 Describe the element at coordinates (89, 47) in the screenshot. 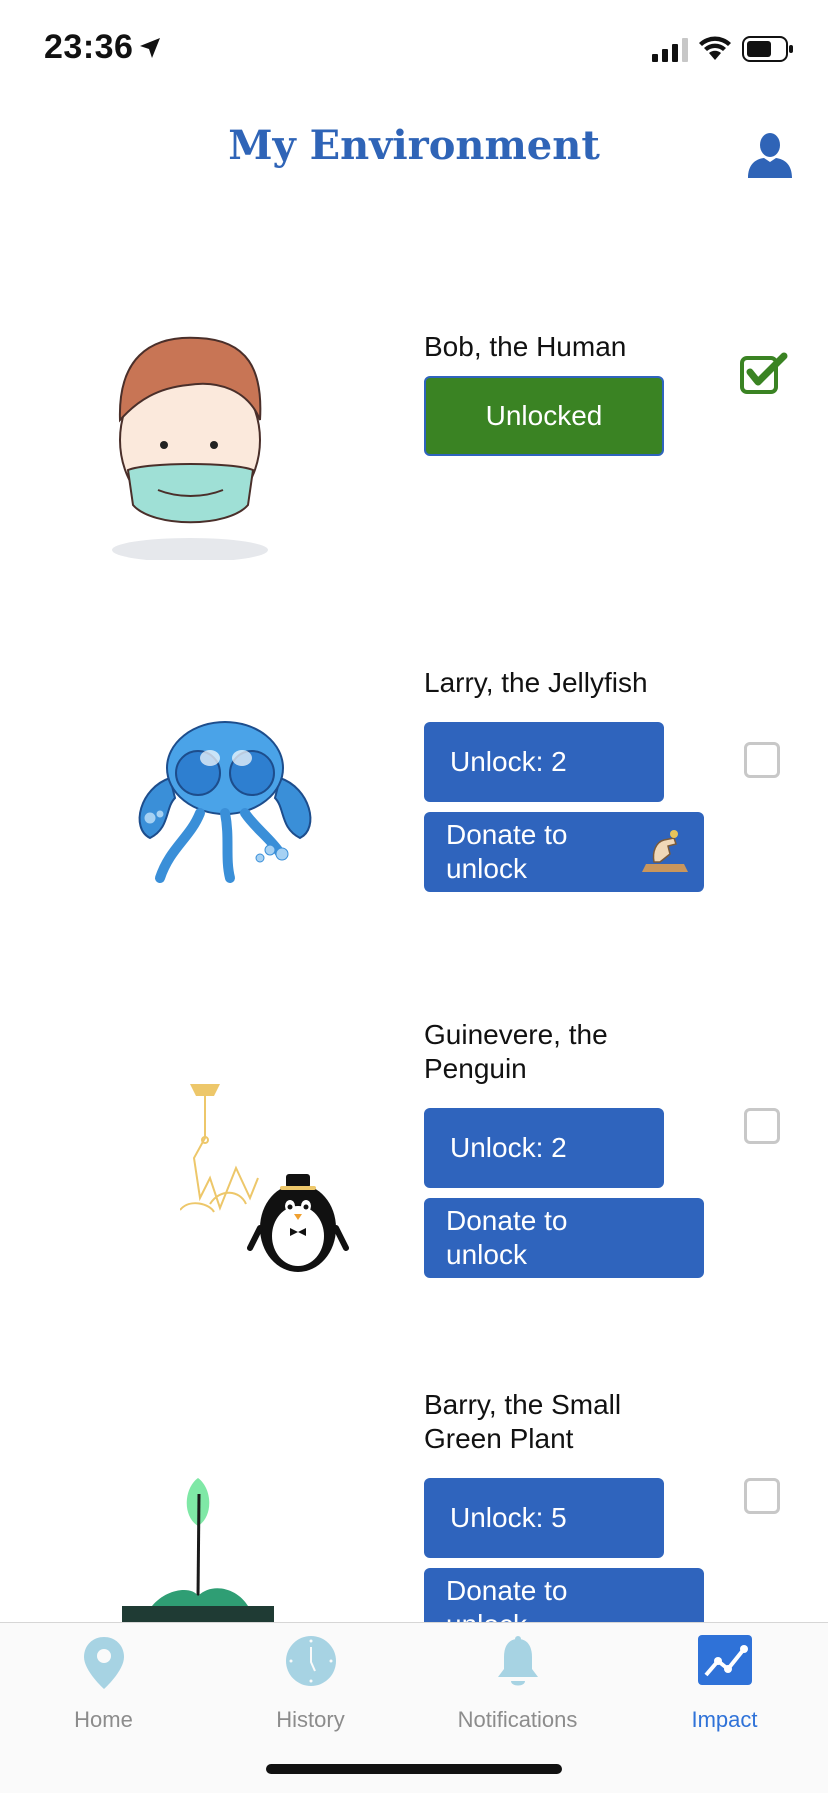

I see `status-time: 23:36` at that location.